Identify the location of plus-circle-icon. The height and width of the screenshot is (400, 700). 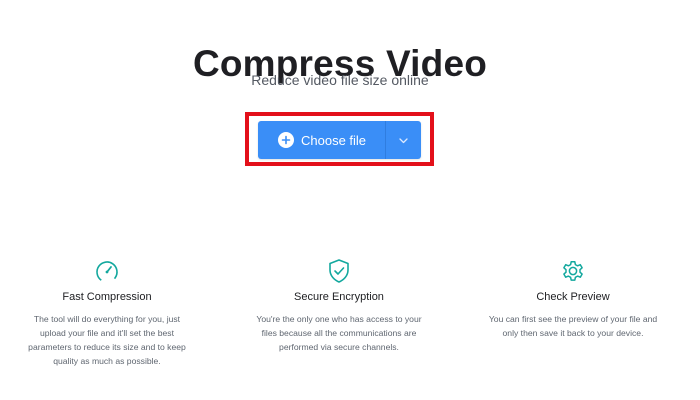
(286, 140).